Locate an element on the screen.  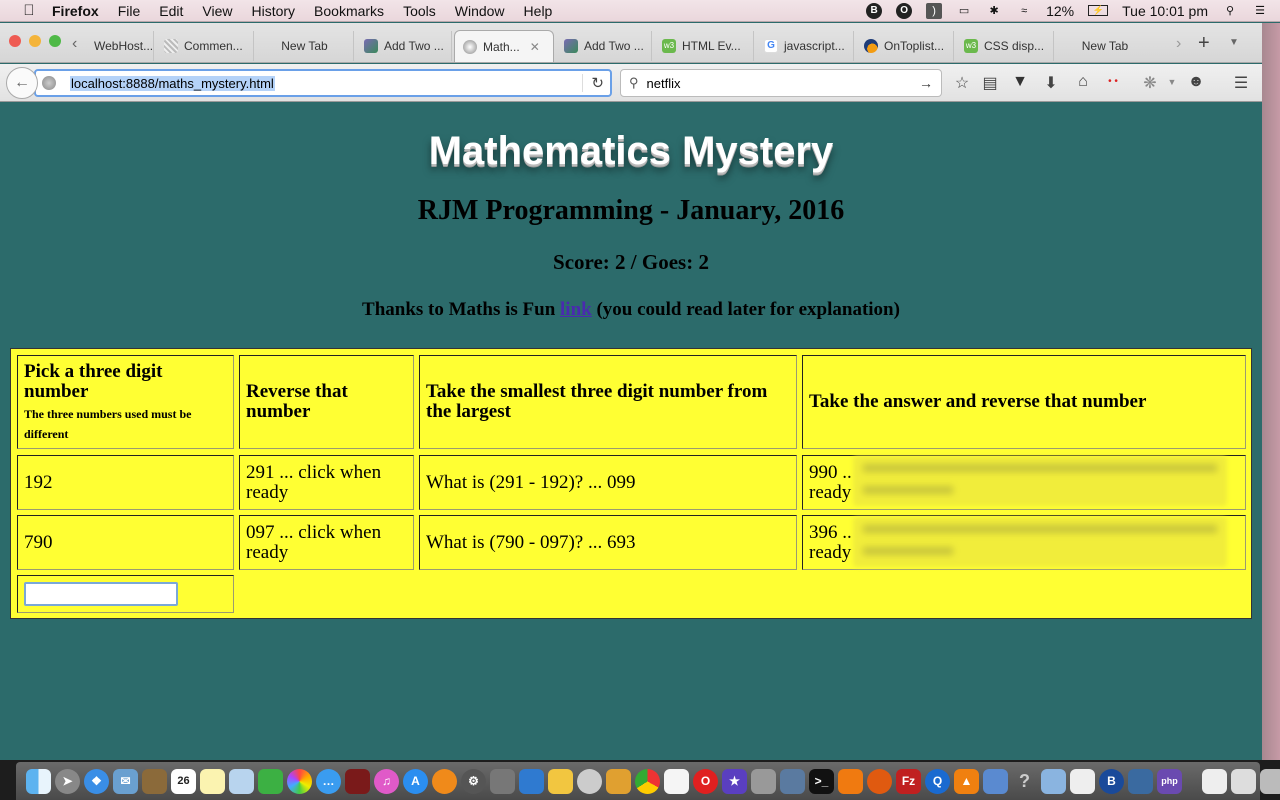
search-go-icon: → is located at coordinates (926, 83).